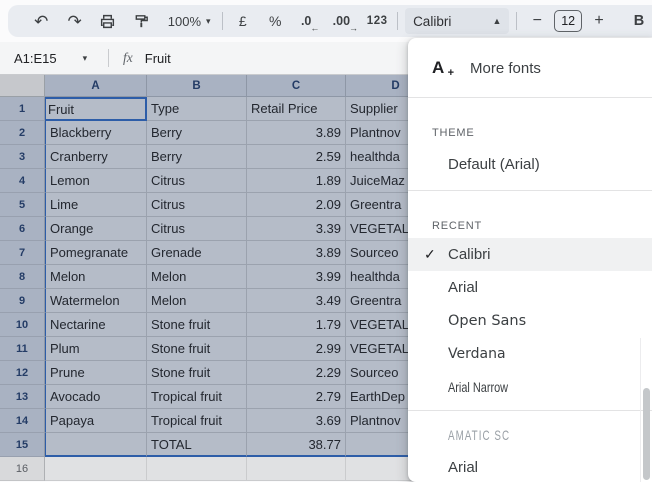 The height and width of the screenshot is (482, 652). I want to click on cell: 2.09, so click(296, 205).